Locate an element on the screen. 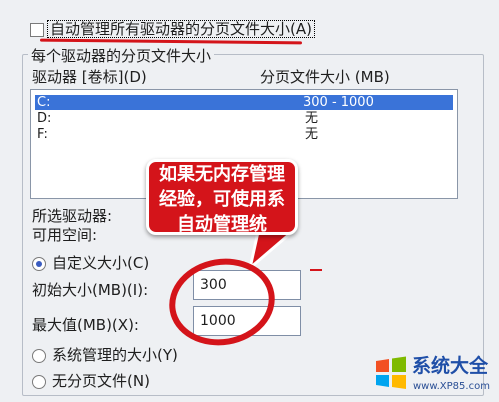 The width and height of the screenshot is (499, 402). windows-logo-icon is located at coordinates (391, 373).